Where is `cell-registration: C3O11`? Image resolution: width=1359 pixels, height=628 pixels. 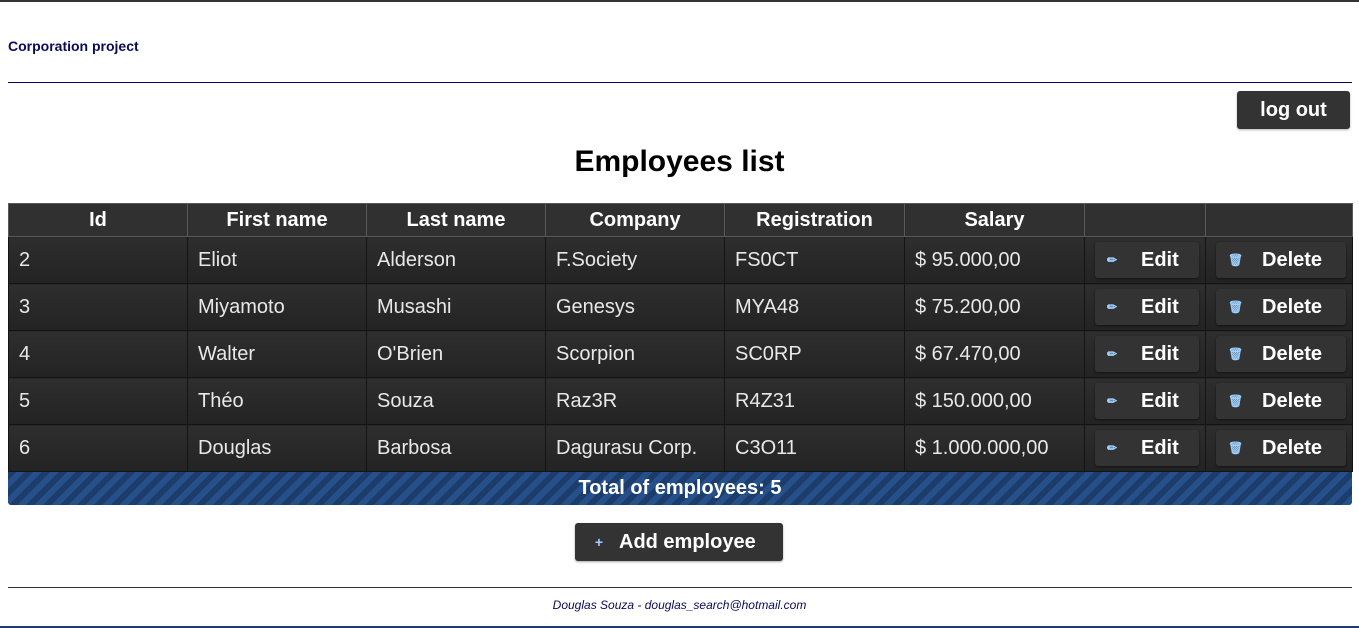 cell-registration: C3O11 is located at coordinates (814, 448).